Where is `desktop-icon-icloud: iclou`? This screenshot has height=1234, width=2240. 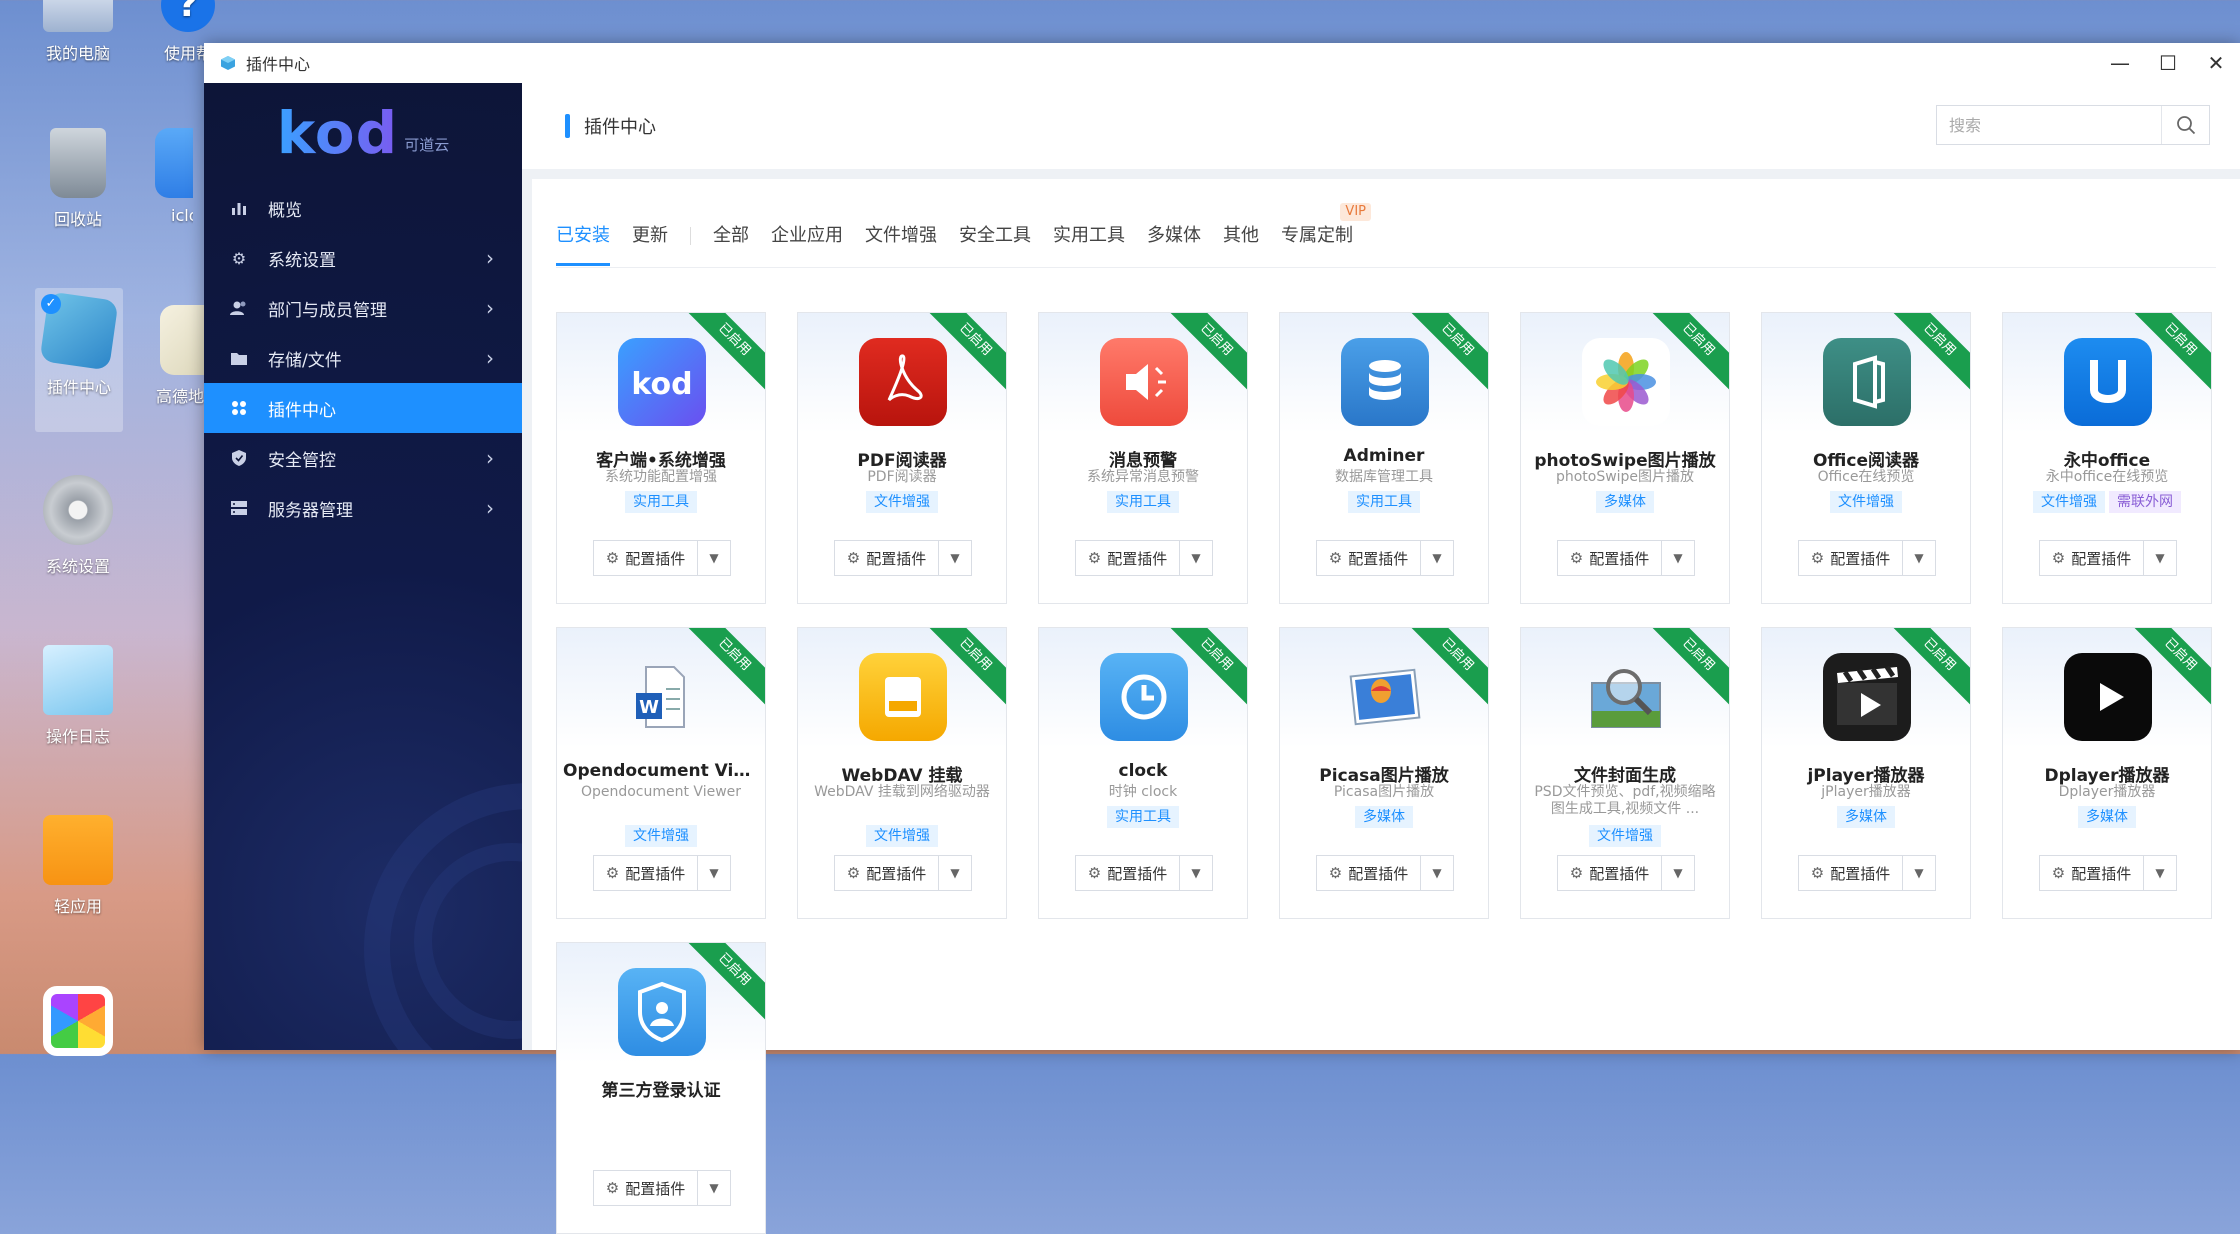
desktop-icon-icloud: iclou is located at coordinates (163, 176).